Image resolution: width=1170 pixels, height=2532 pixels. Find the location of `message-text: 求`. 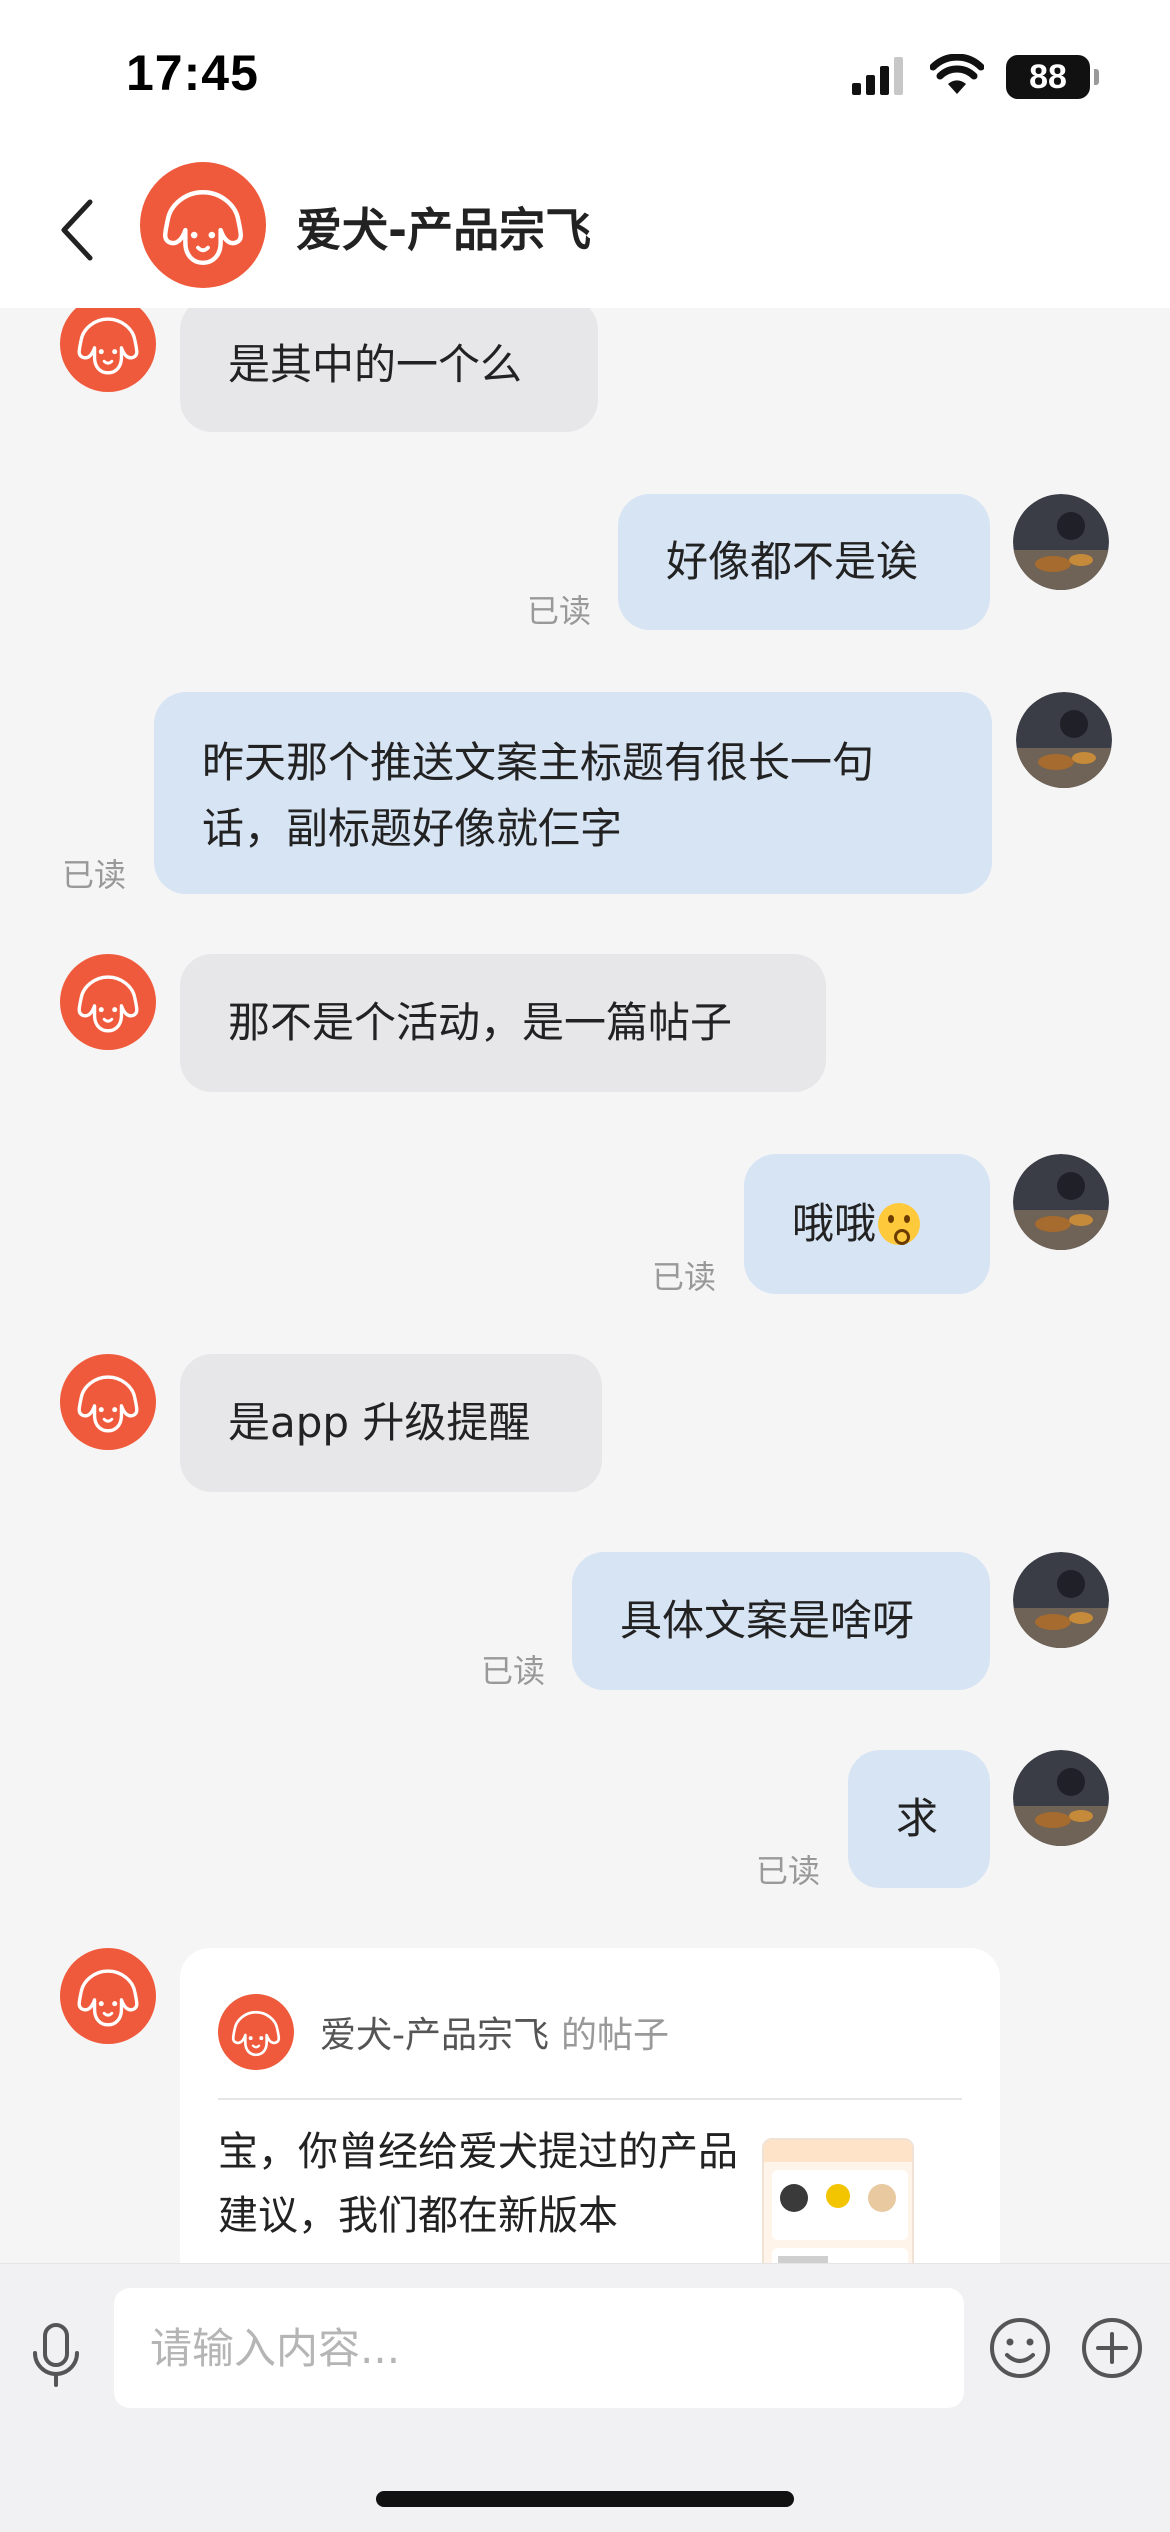

message-text: 求 is located at coordinates (917, 1818).